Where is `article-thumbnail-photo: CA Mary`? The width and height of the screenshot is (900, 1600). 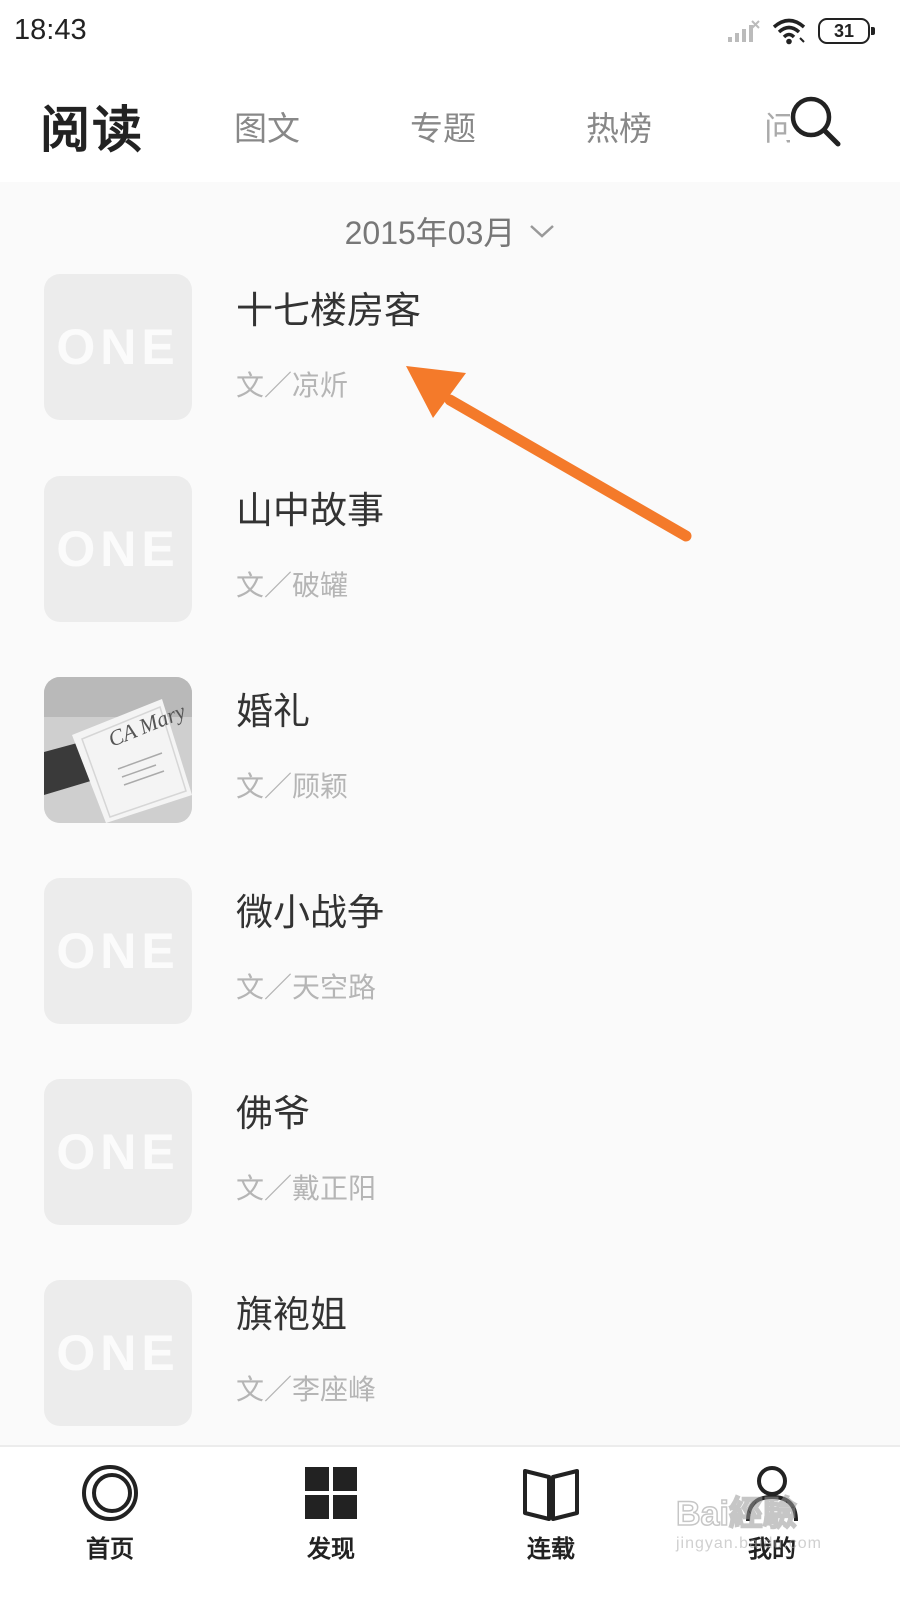 article-thumbnail-photo: CA Mary is located at coordinates (118, 750).